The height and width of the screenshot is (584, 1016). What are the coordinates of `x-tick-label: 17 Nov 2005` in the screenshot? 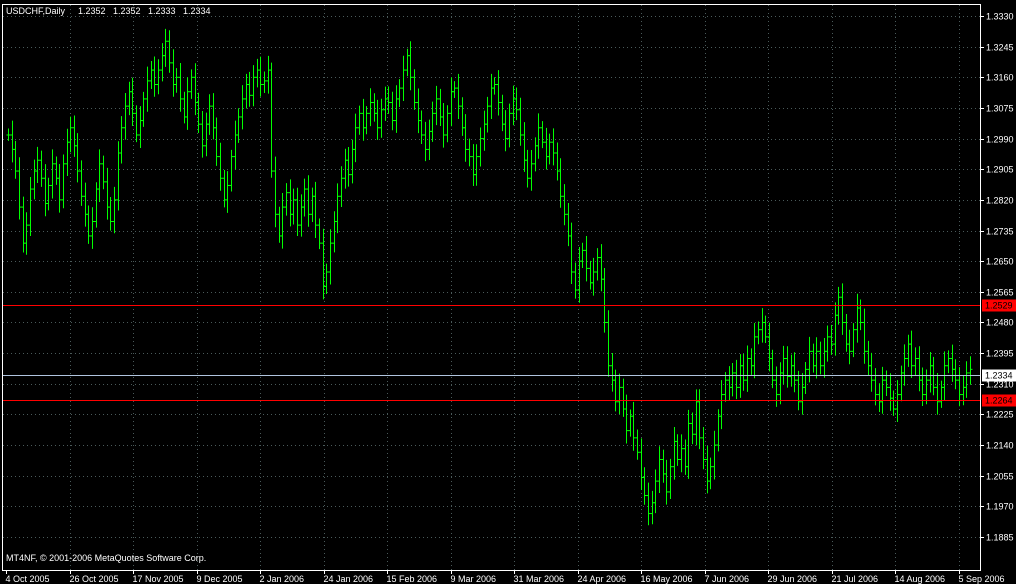 It's located at (158, 579).